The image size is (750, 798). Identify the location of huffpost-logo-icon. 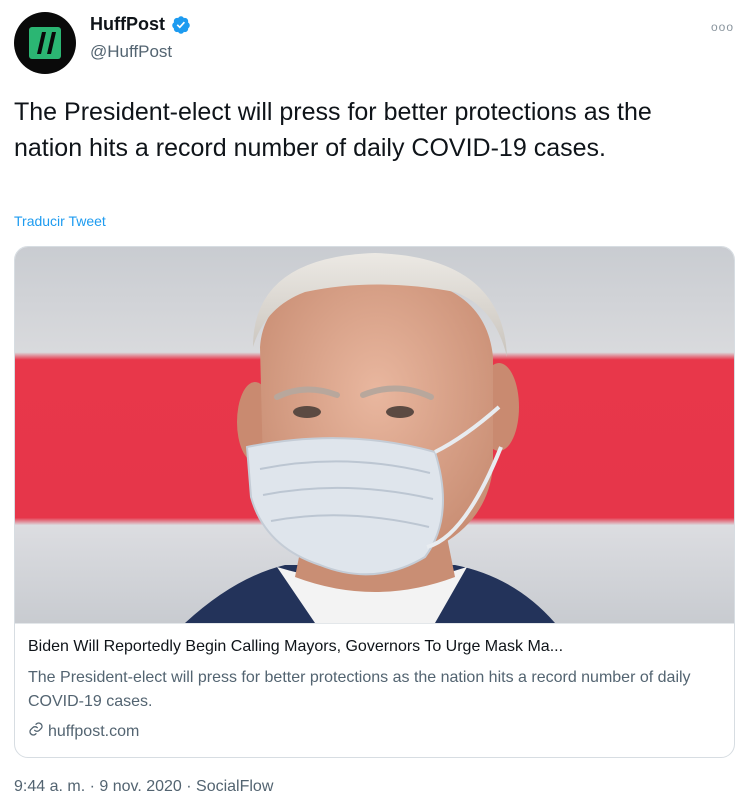
(45, 43).